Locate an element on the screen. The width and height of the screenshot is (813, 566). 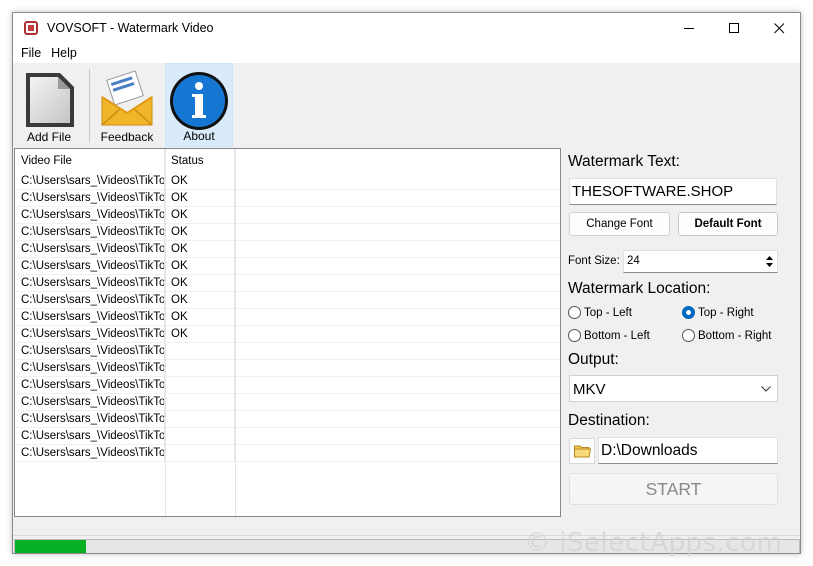
feedback-button: Feedback is located at coordinates (127, 105).